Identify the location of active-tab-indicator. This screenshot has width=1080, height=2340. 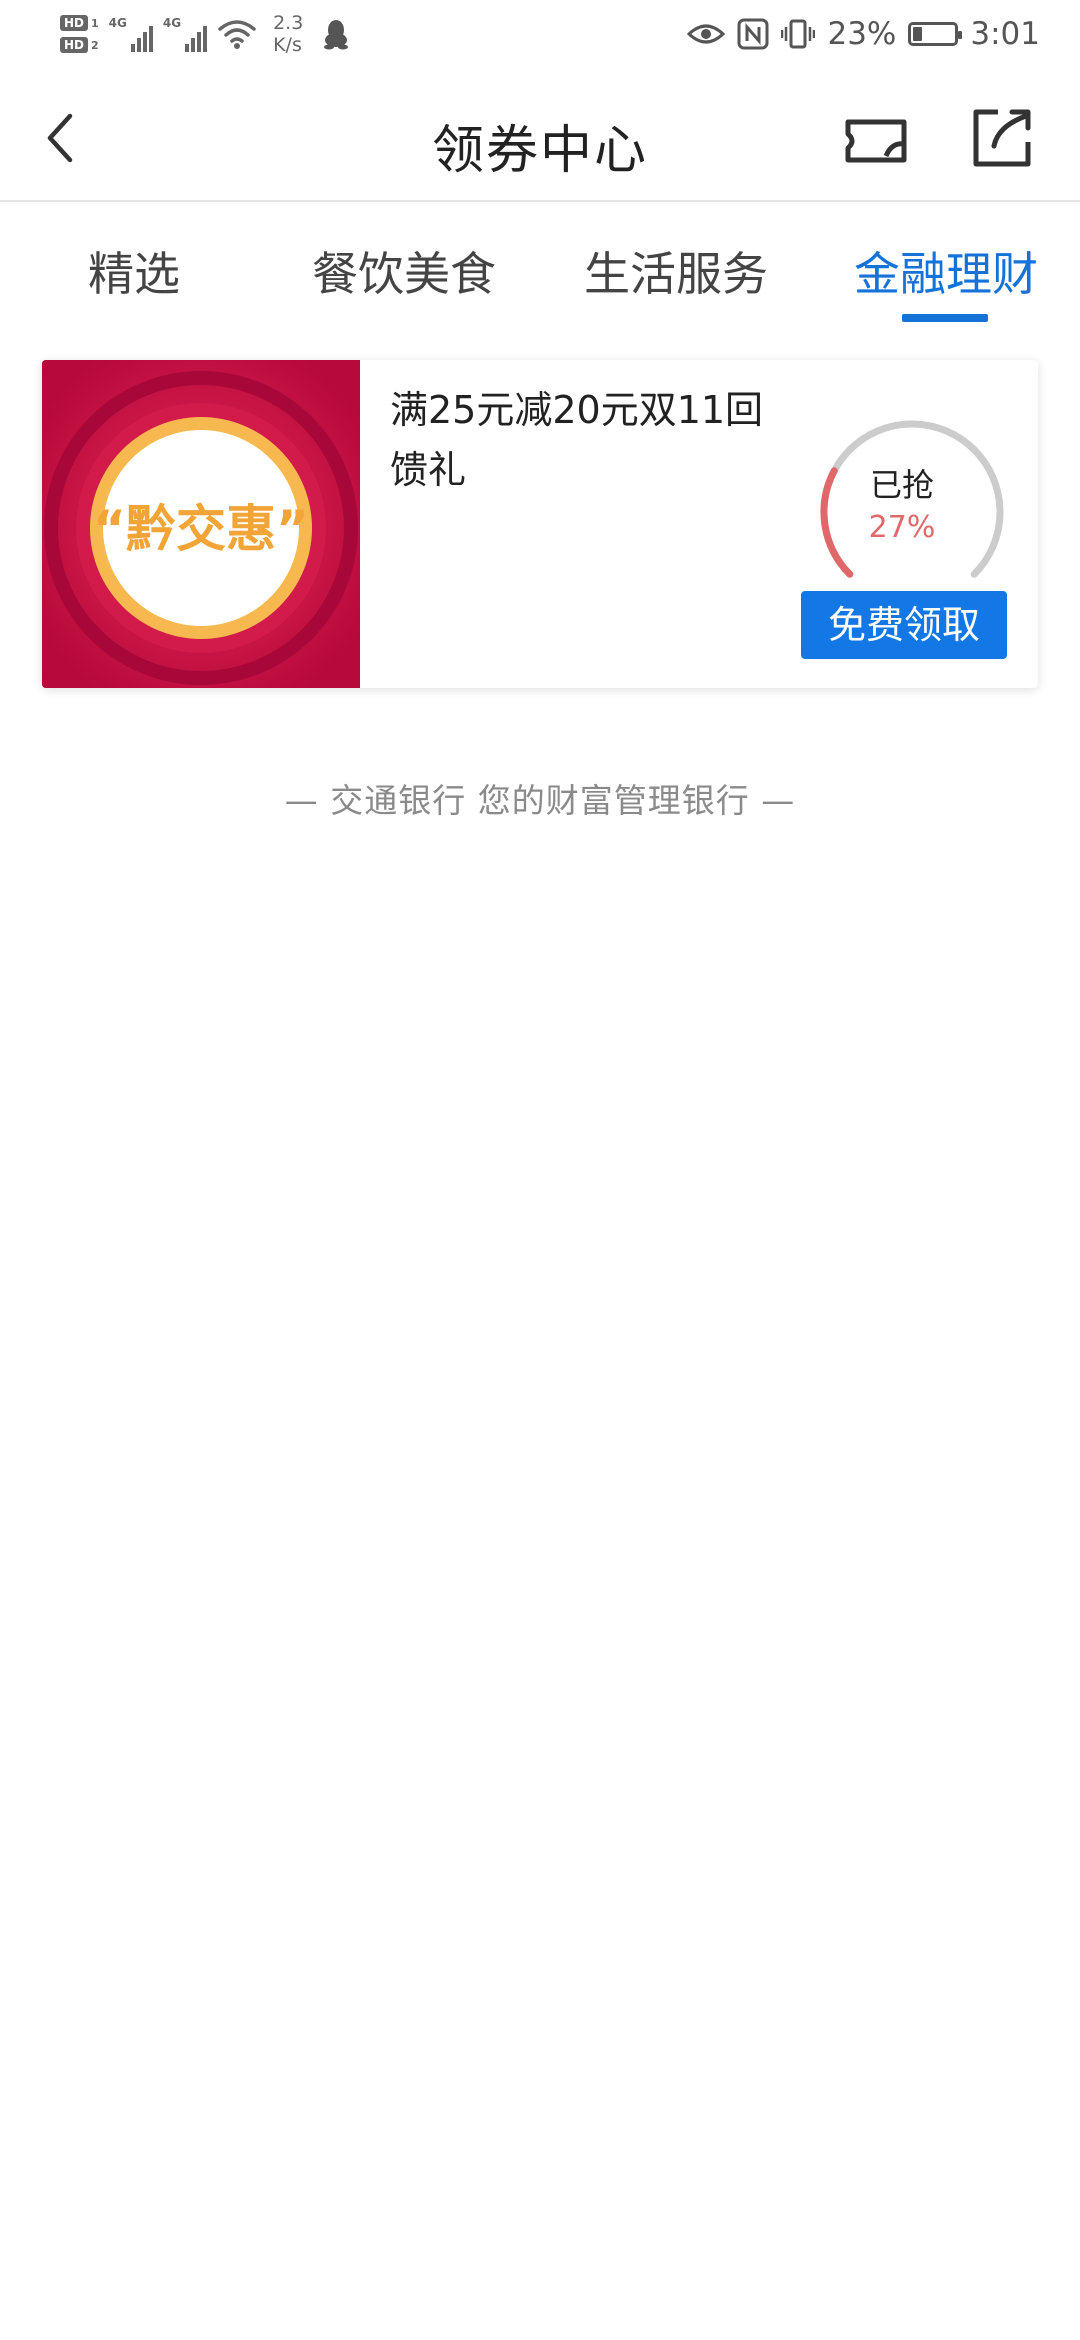
(945, 318).